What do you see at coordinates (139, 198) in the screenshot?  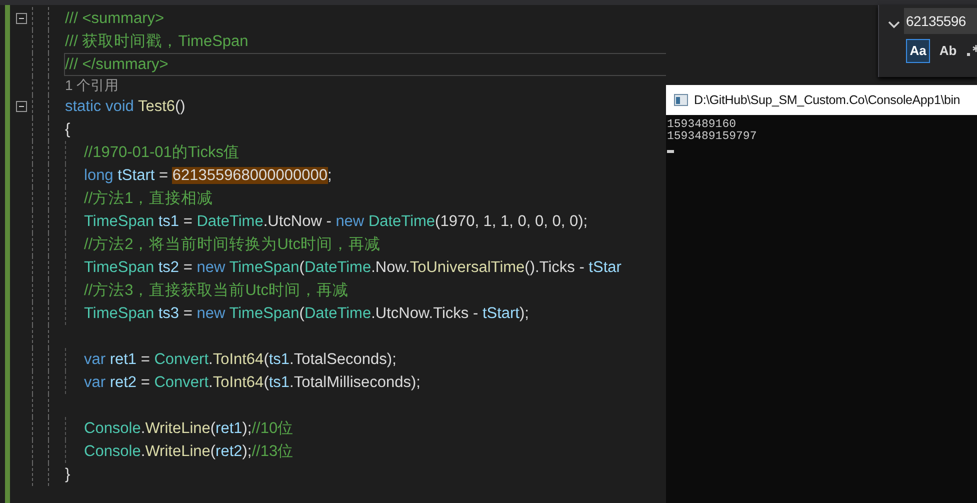 I see `code-line: //方法1，直接相减` at bounding box center [139, 198].